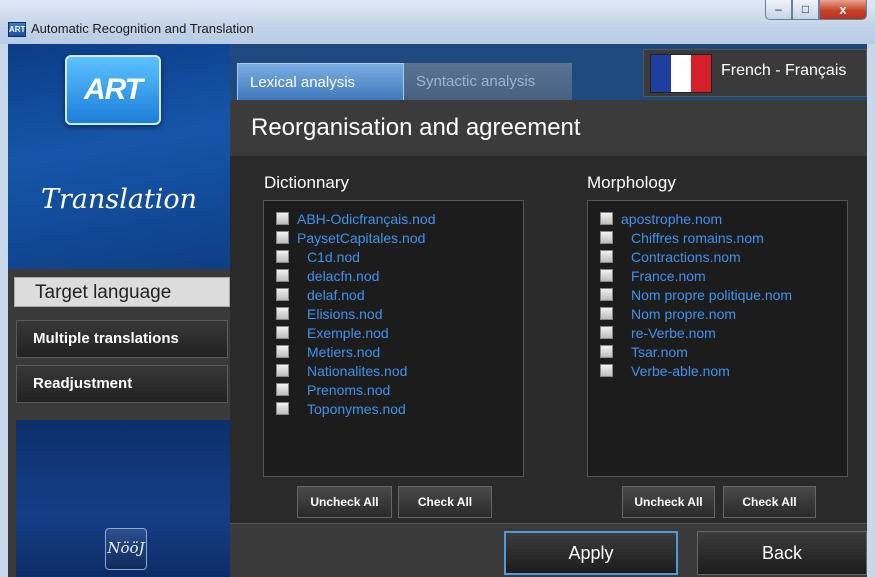 This screenshot has width=875, height=577. I want to click on back-button: Back, so click(782, 553).